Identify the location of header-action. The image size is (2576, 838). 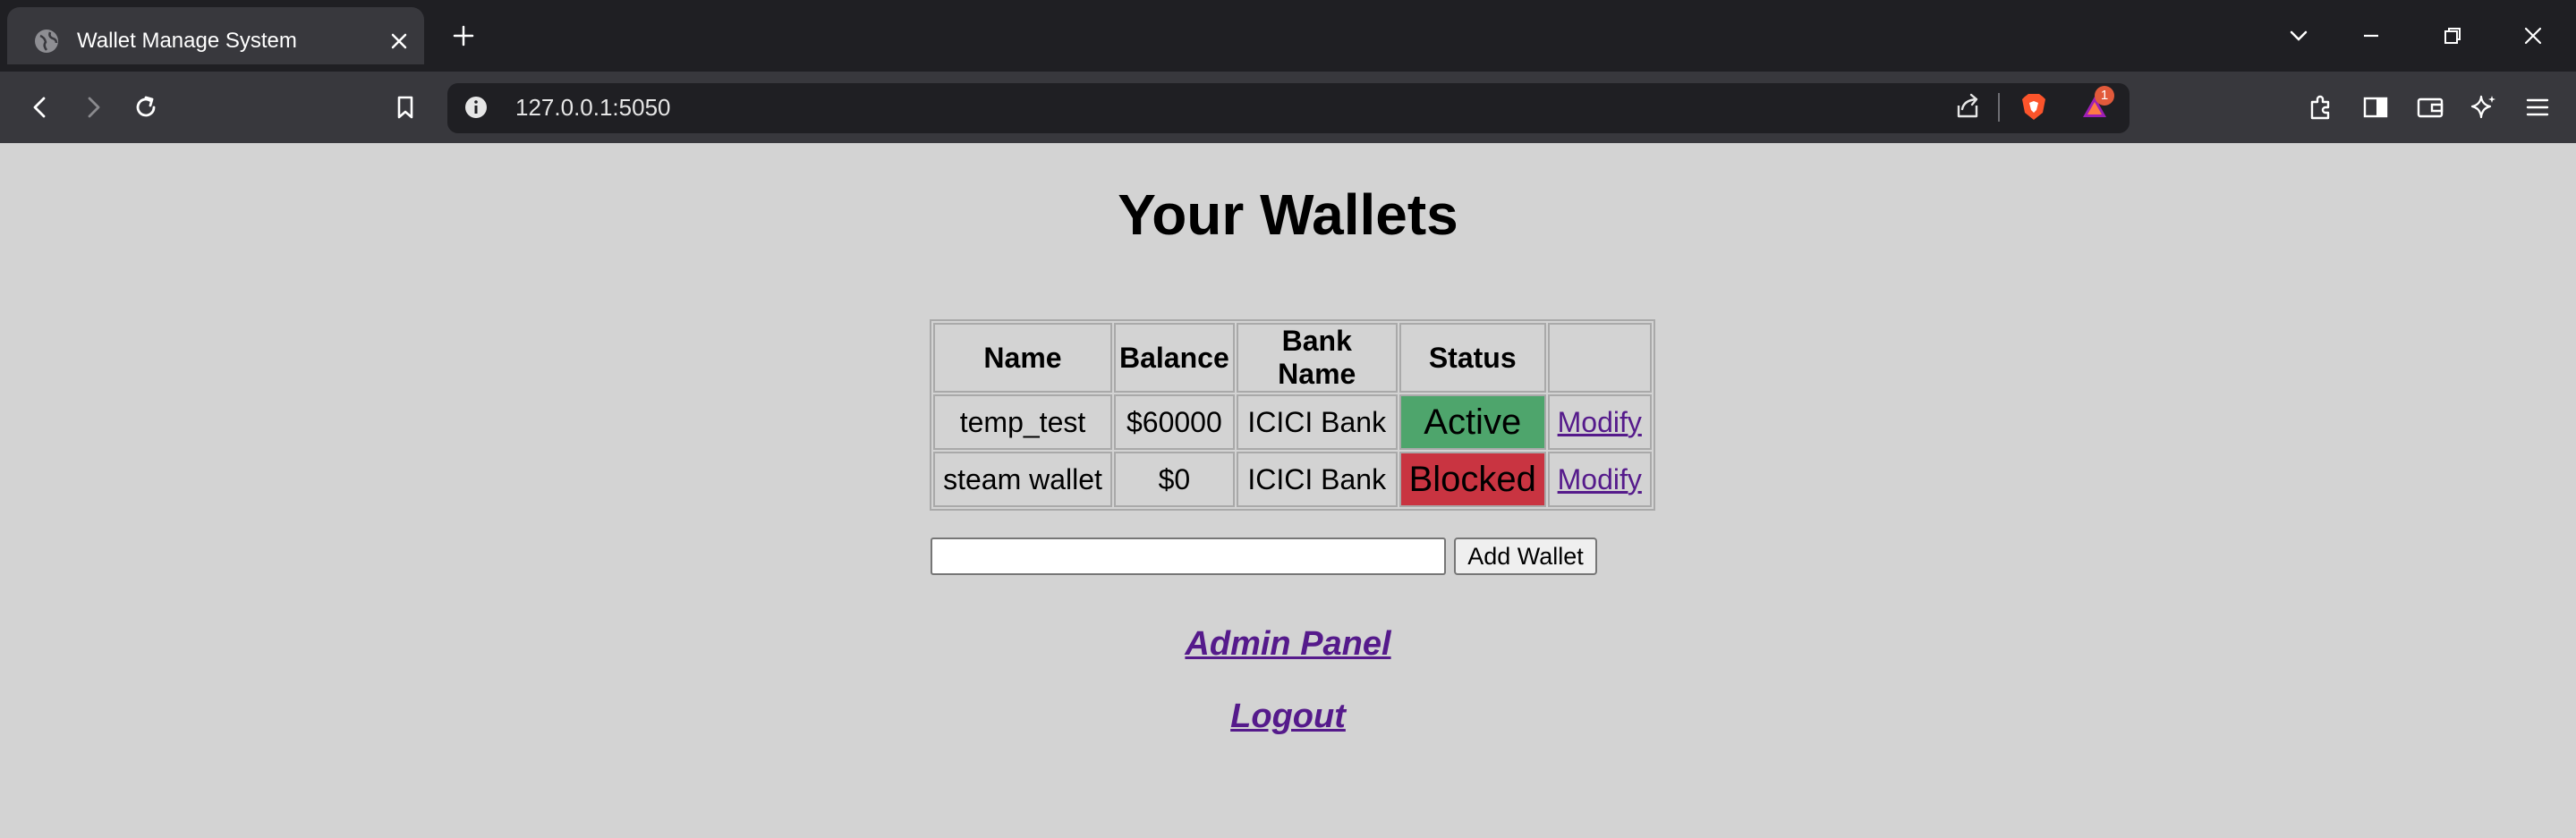
(1599, 358).